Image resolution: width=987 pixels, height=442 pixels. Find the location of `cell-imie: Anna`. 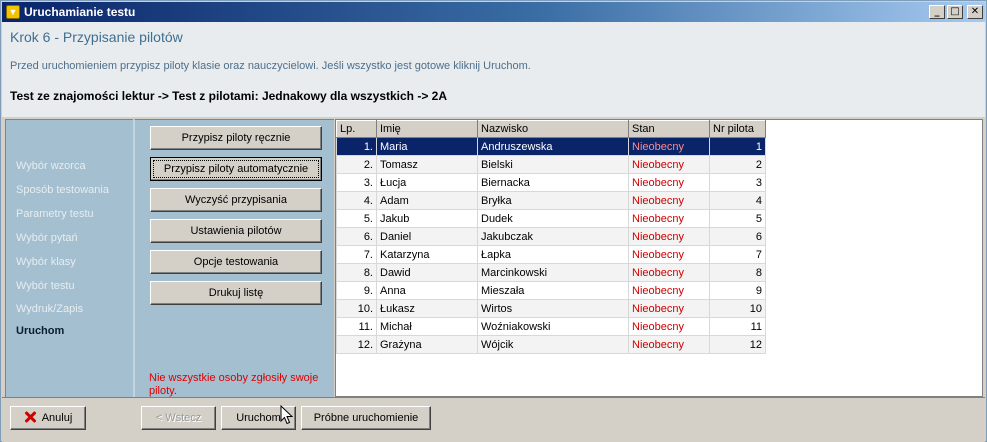

cell-imie: Anna is located at coordinates (427, 290).